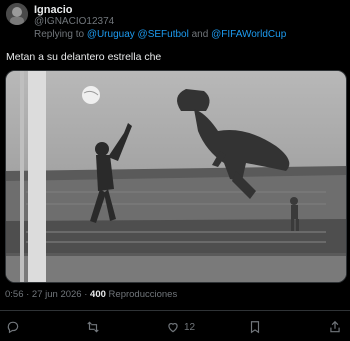 The height and width of the screenshot is (341, 350). What do you see at coordinates (98, 294) in the screenshot?
I see `views-count: 400` at bounding box center [98, 294].